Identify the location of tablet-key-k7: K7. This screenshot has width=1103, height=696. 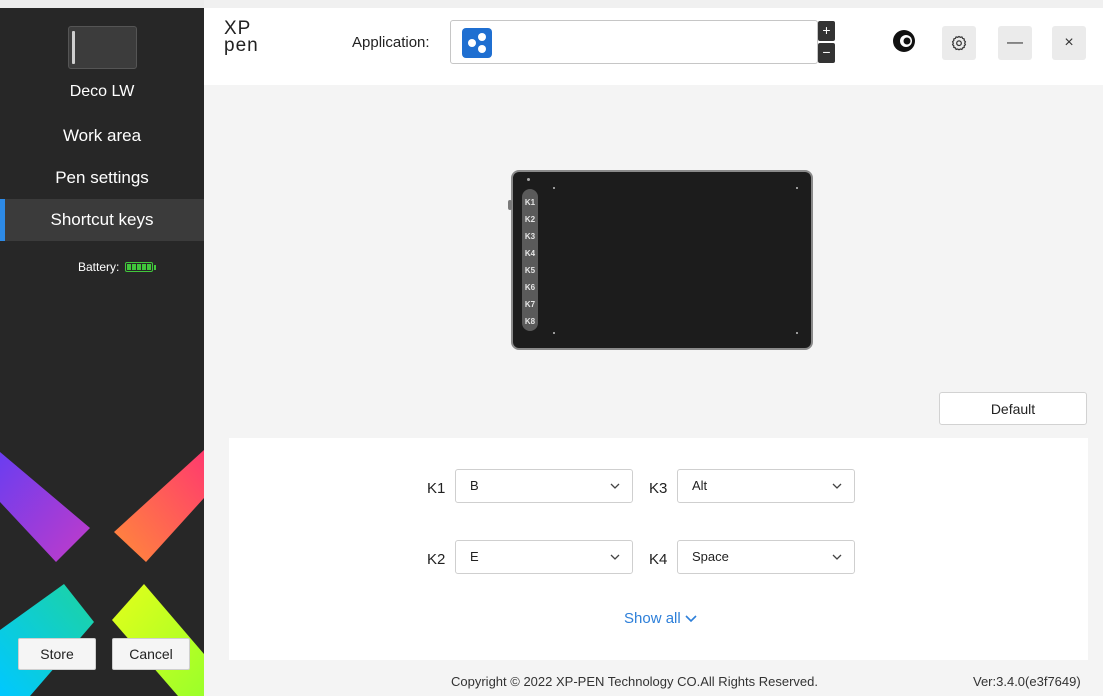
(530, 304).